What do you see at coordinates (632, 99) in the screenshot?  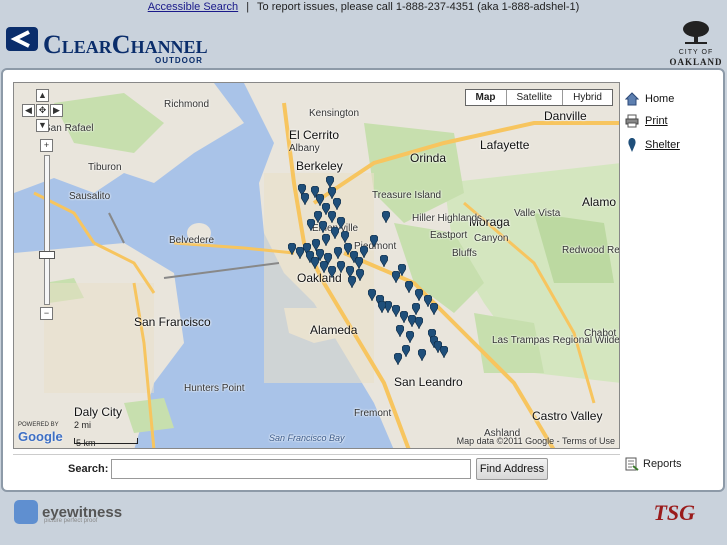 I see `home-icon` at bounding box center [632, 99].